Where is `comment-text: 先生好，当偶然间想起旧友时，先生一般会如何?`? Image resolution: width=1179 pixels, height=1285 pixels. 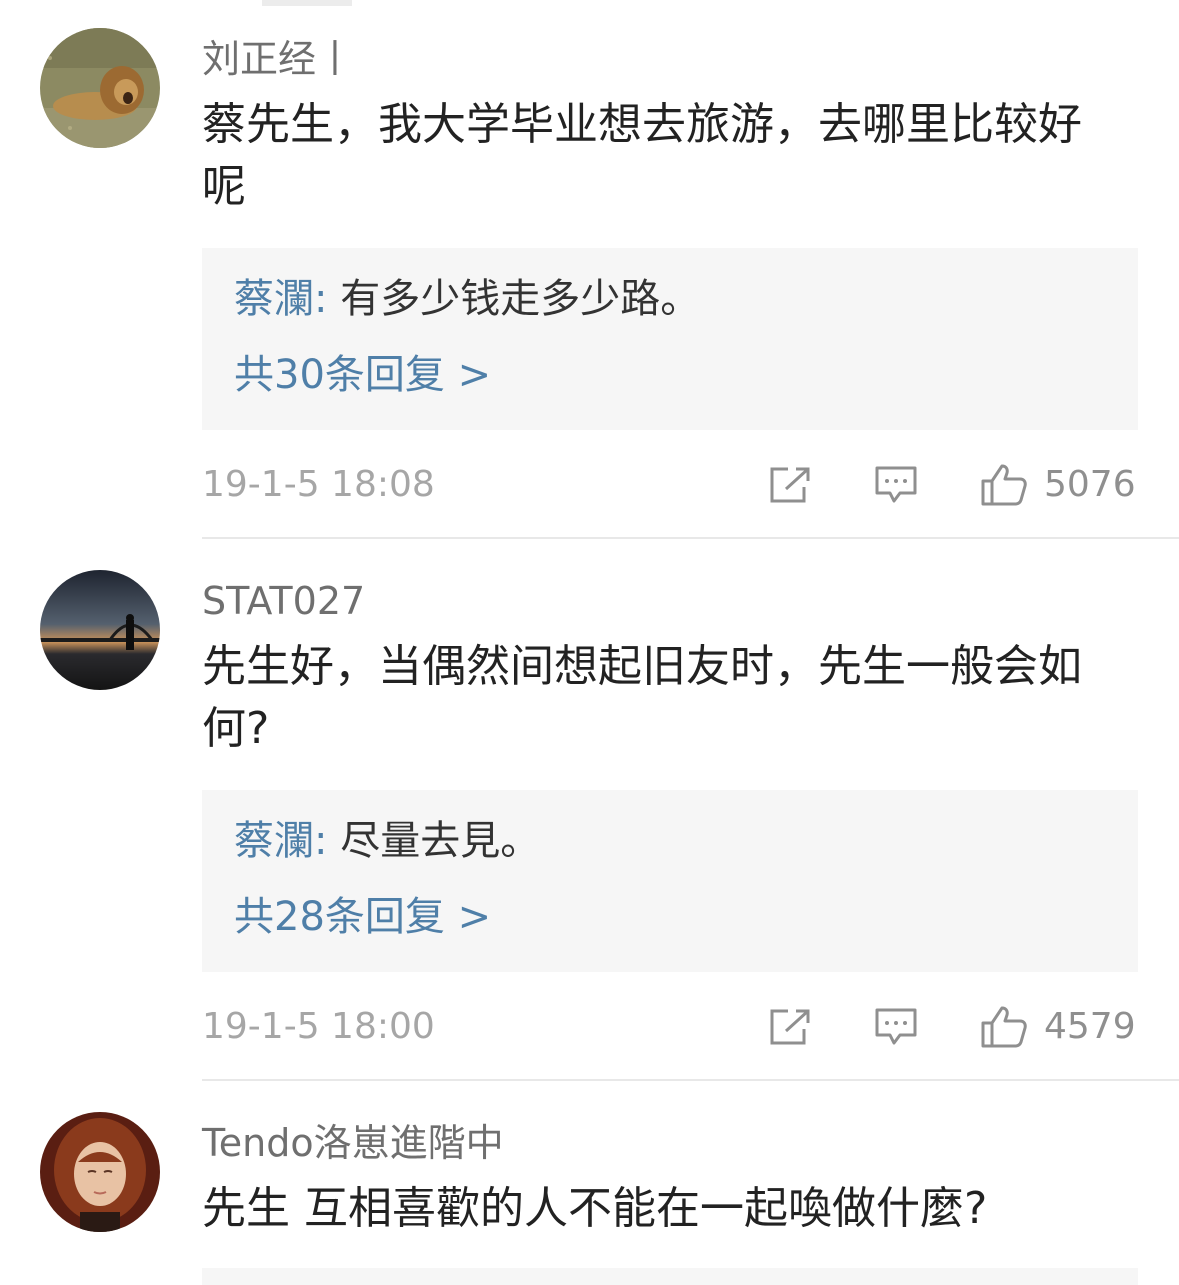 comment-text: 先生好，当偶然间想起旧友时，先生一般会如何? is located at coordinates (642, 697).